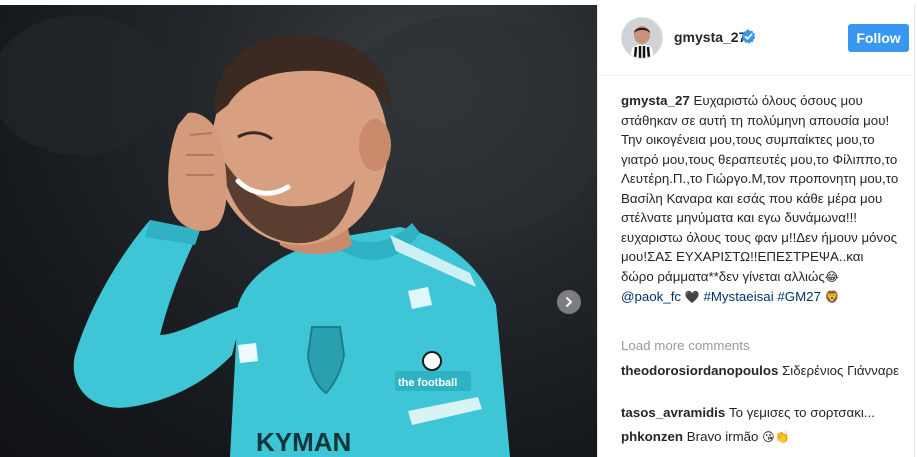  Describe the element at coordinates (841, 370) in the screenshot. I see `comment-text: Σιδερένιος Γιάνναρε` at that location.